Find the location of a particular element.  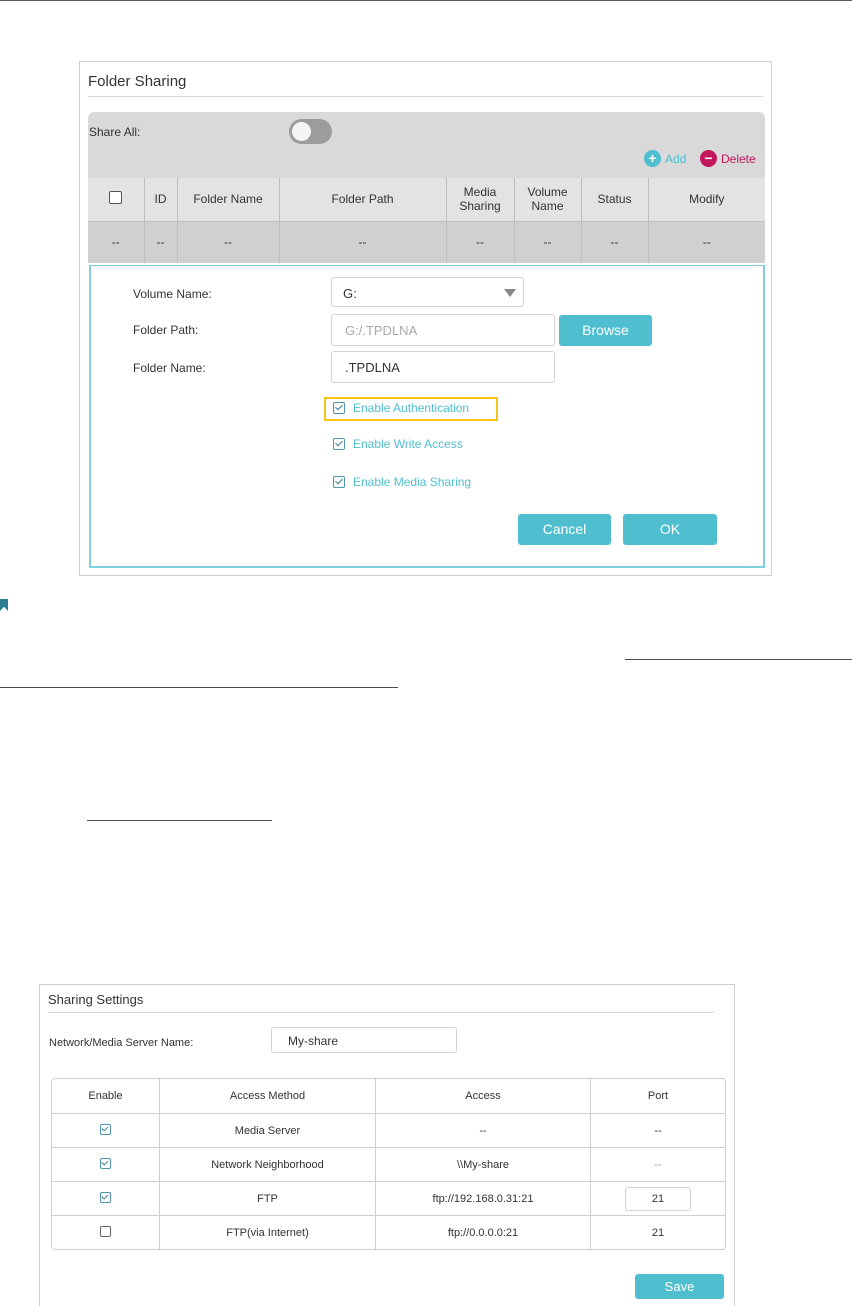

col-port: Port is located at coordinates (657, 1096).